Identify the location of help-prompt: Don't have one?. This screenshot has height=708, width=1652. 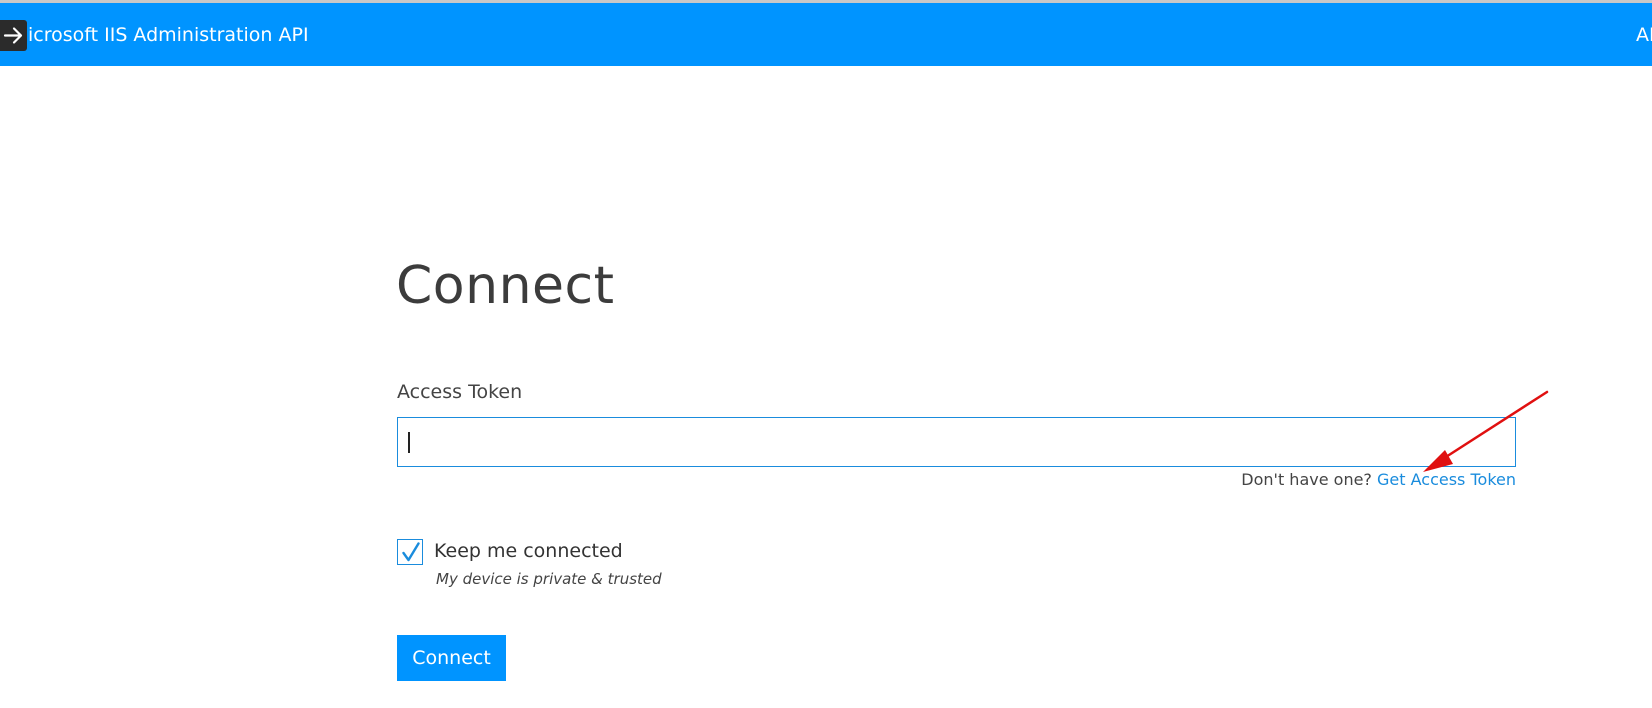
(1306, 479).